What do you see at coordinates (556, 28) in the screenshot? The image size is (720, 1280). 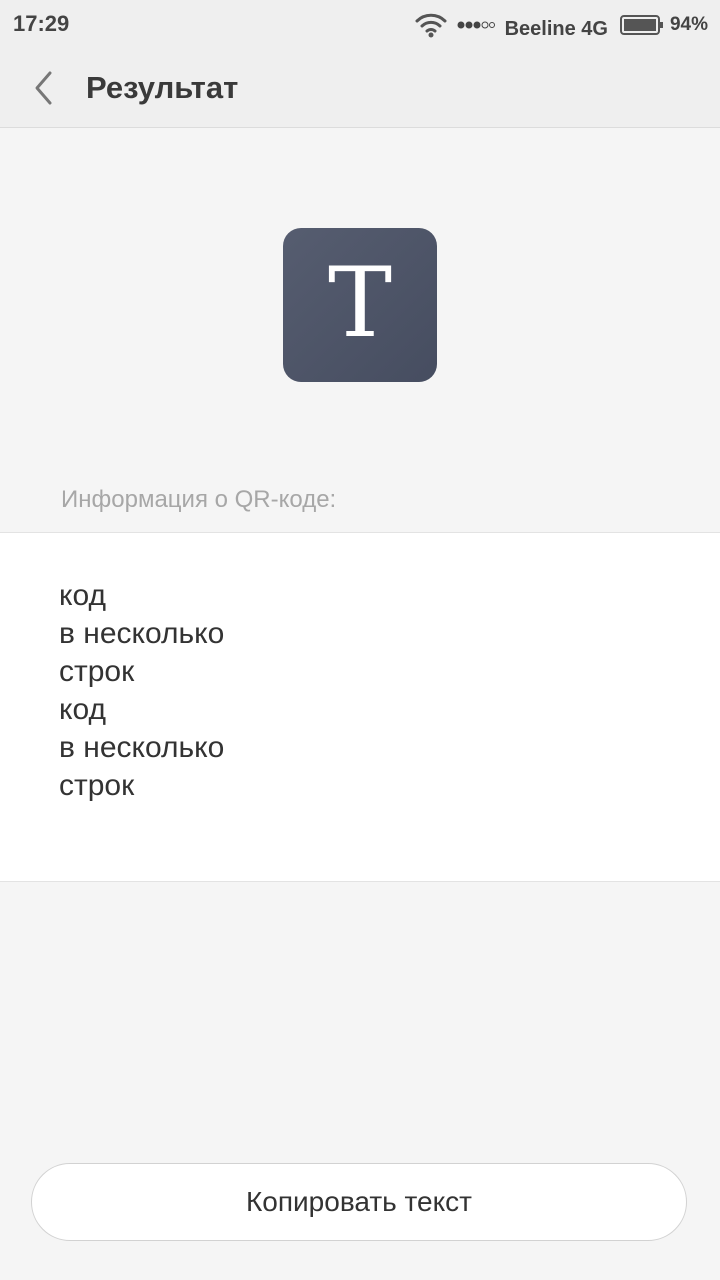 I see `carrier-name: Beeline 4G` at bounding box center [556, 28].